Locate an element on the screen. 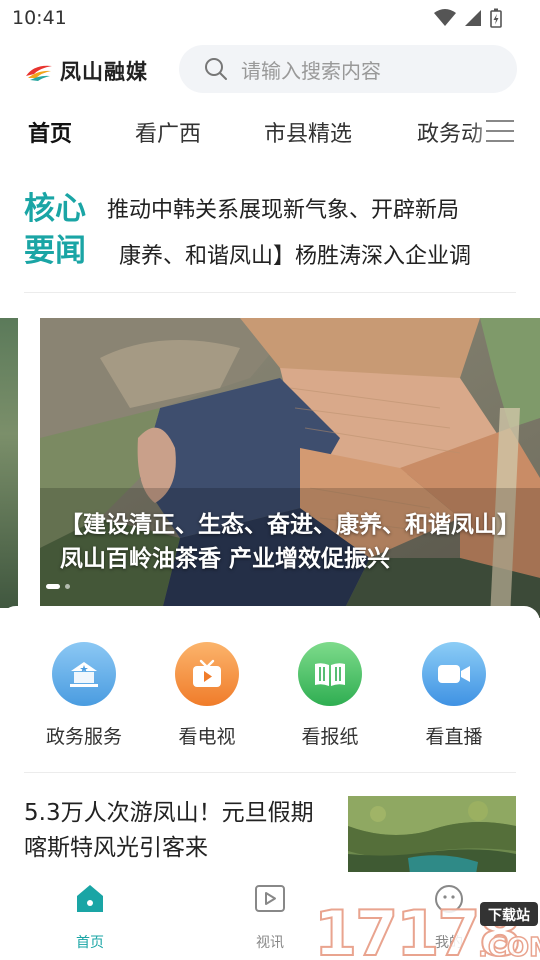 Image resolution: width=540 pixels, height=960 pixels. site-watermark: 17178 下载站 .COM is located at coordinates (426, 928).